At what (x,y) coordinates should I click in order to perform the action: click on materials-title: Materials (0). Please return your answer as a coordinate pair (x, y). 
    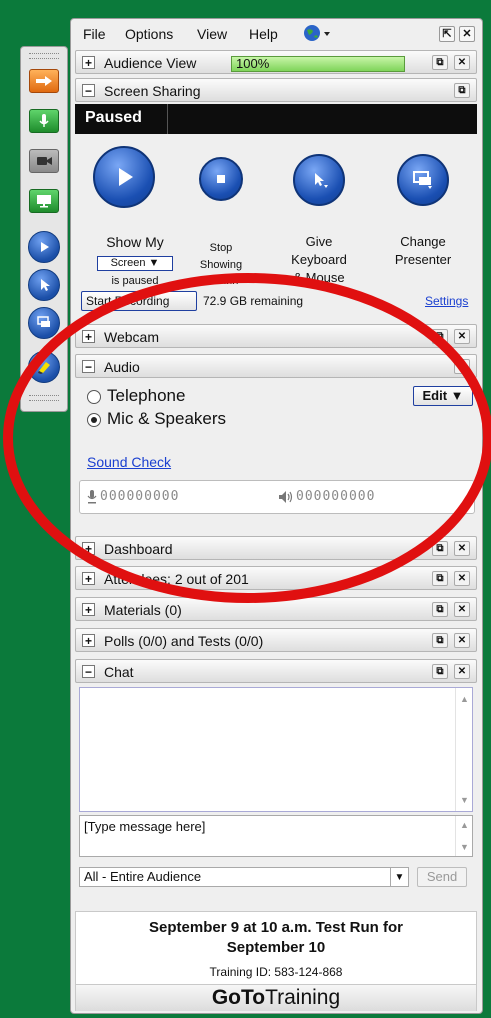
    Looking at the image, I should click on (143, 610).